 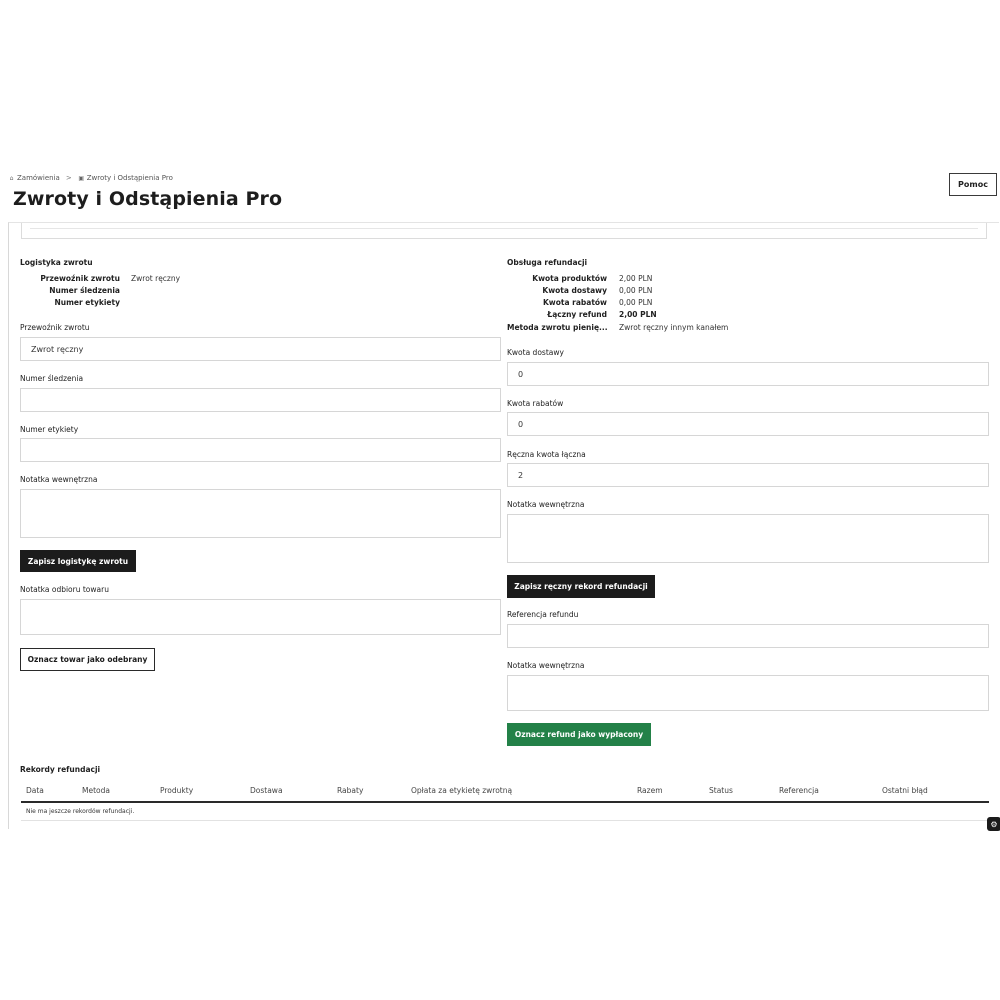 What do you see at coordinates (535, 403) in the screenshot?
I see `discount-amount-field-label: Kwota rabatów` at bounding box center [535, 403].